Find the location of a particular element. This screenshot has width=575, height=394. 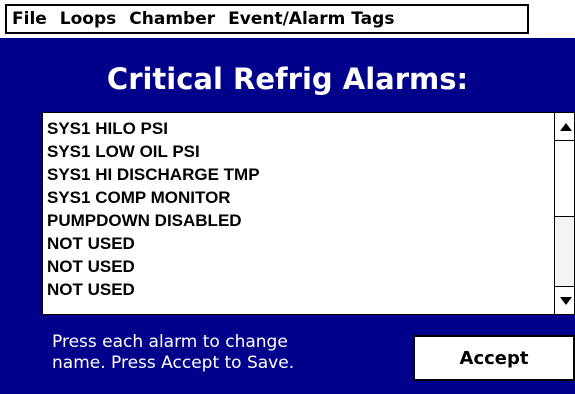

list-scrollbar is located at coordinates (564, 213).